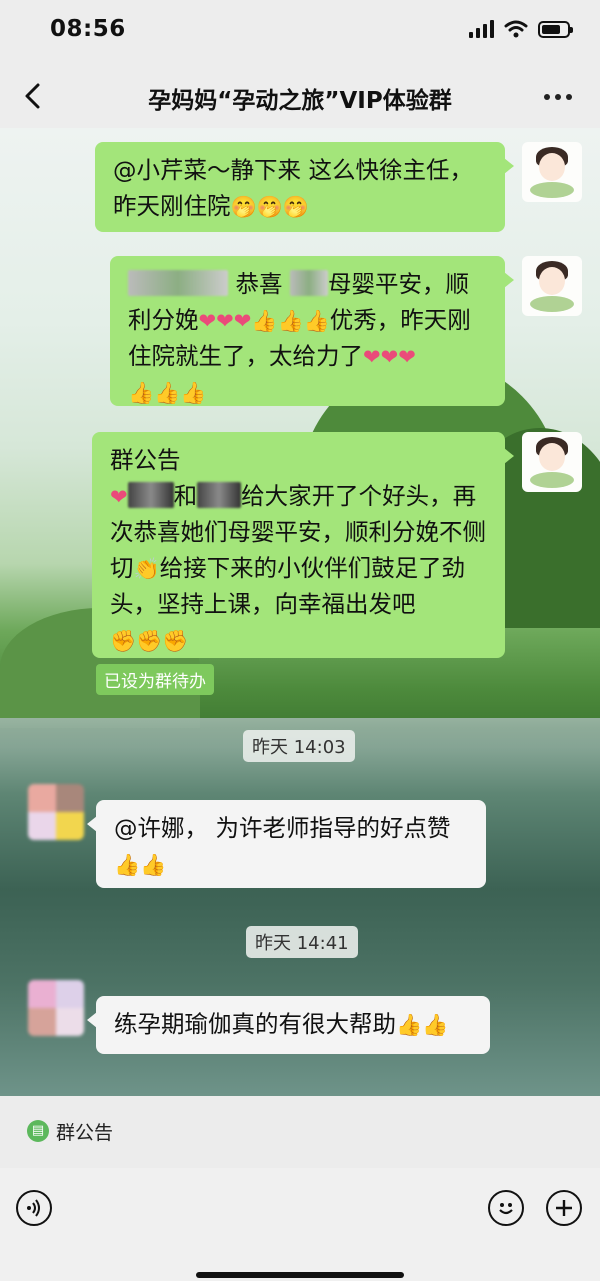 This screenshot has width=600, height=1281. I want to click on message-bubble: 恭喜 母婴平安，顺利分娩❤❤❤👍👍👍优秀，昨天刚住院就生了，太给力了❤❤❤👍👍👍, so click(312, 331).